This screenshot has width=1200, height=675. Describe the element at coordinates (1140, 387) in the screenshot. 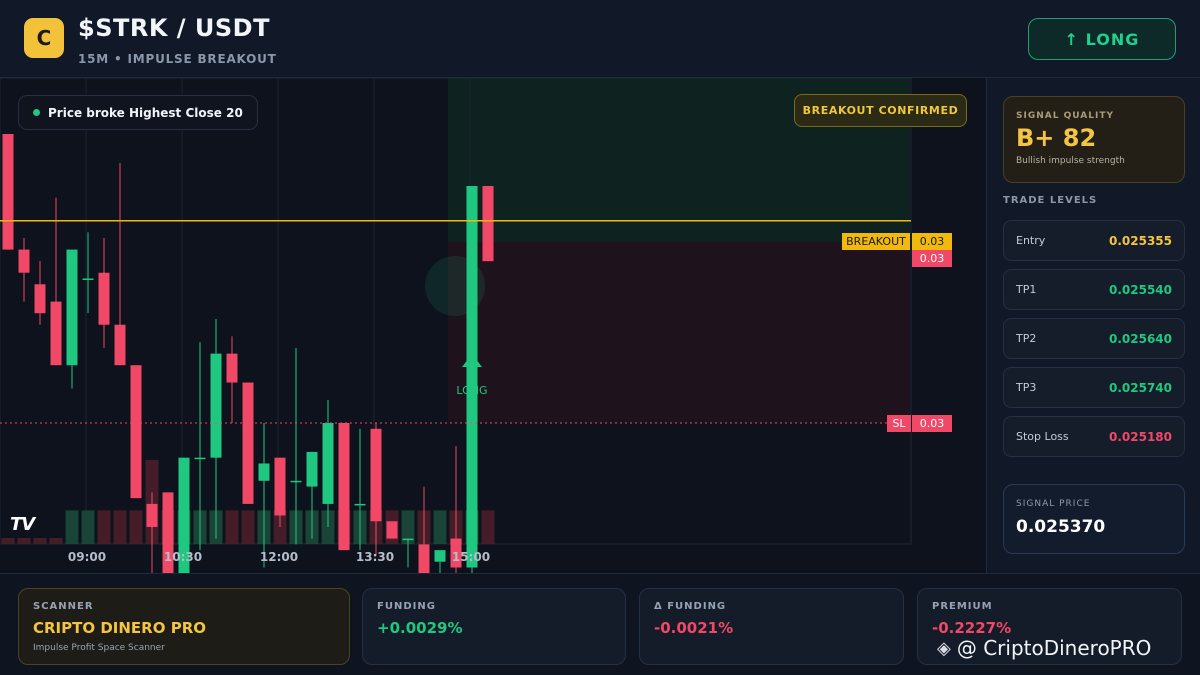

I see `level-value: 0.025740` at that location.